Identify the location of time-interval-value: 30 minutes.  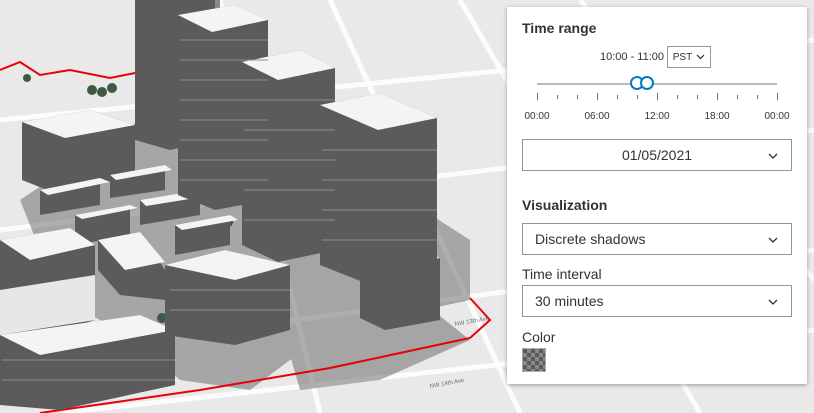
(569, 301).